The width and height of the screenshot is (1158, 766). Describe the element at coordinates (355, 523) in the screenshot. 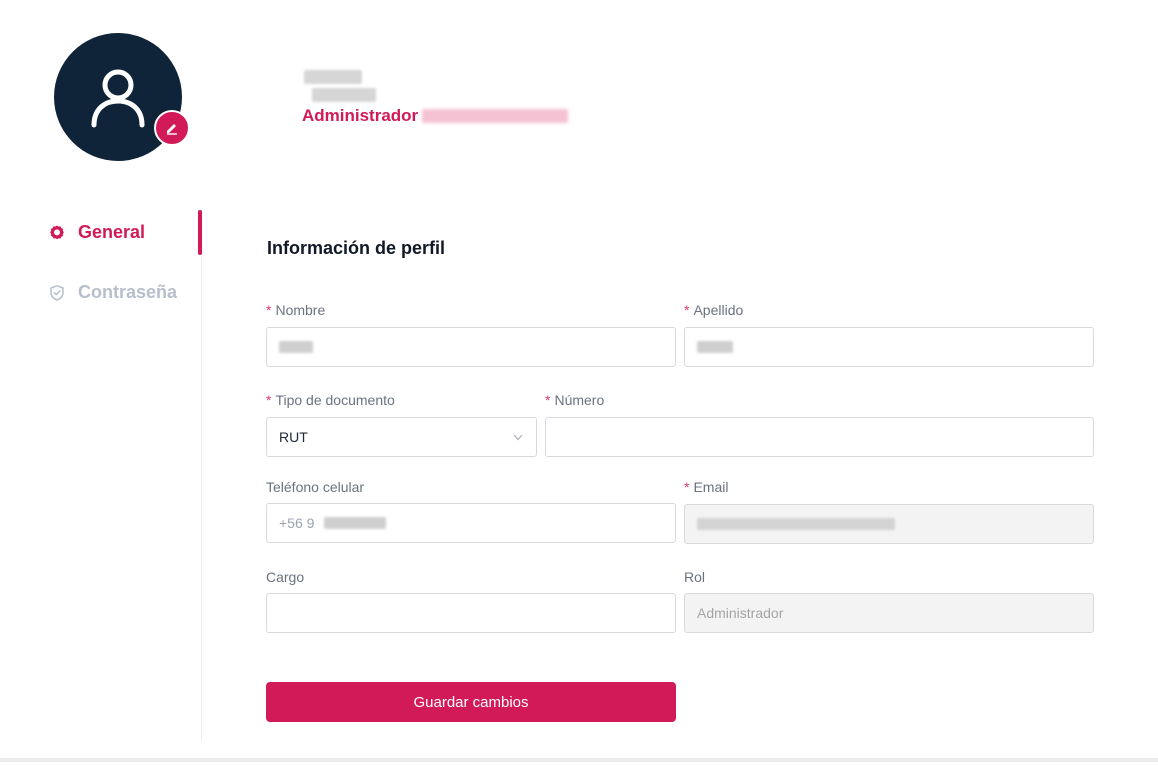

I see `telefono-value-redacted` at that location.